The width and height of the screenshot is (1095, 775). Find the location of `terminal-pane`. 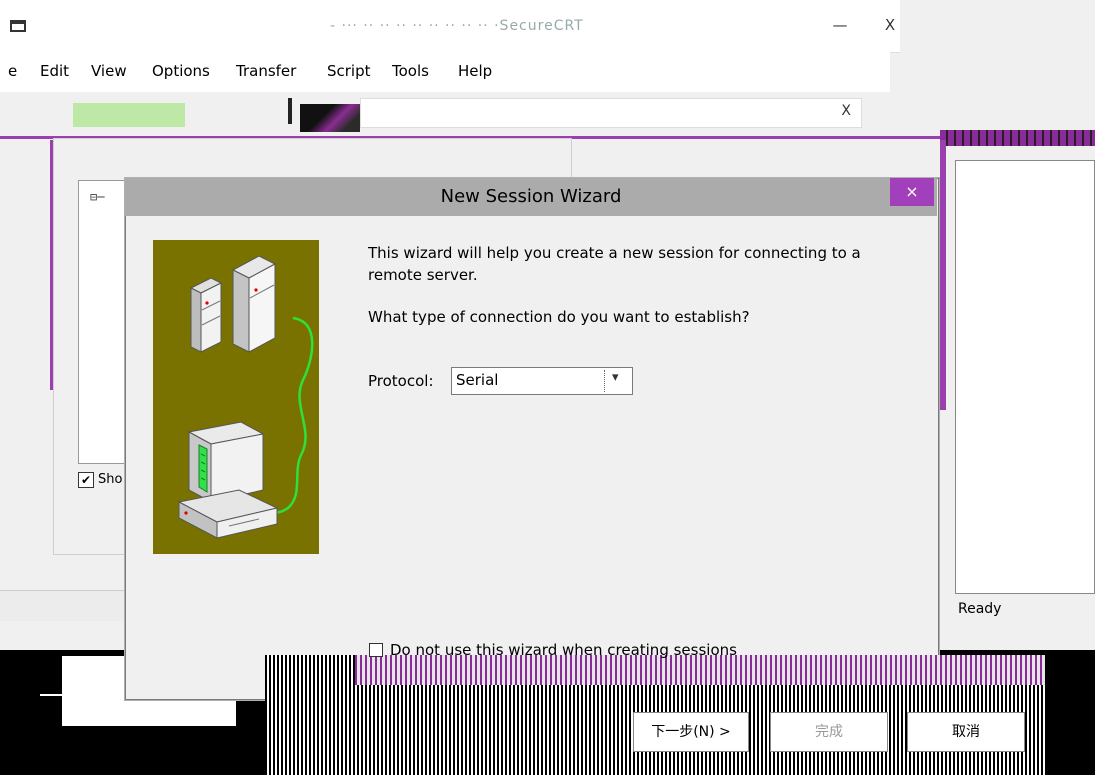

terminal-pane is located at coordinates (1025, 377).